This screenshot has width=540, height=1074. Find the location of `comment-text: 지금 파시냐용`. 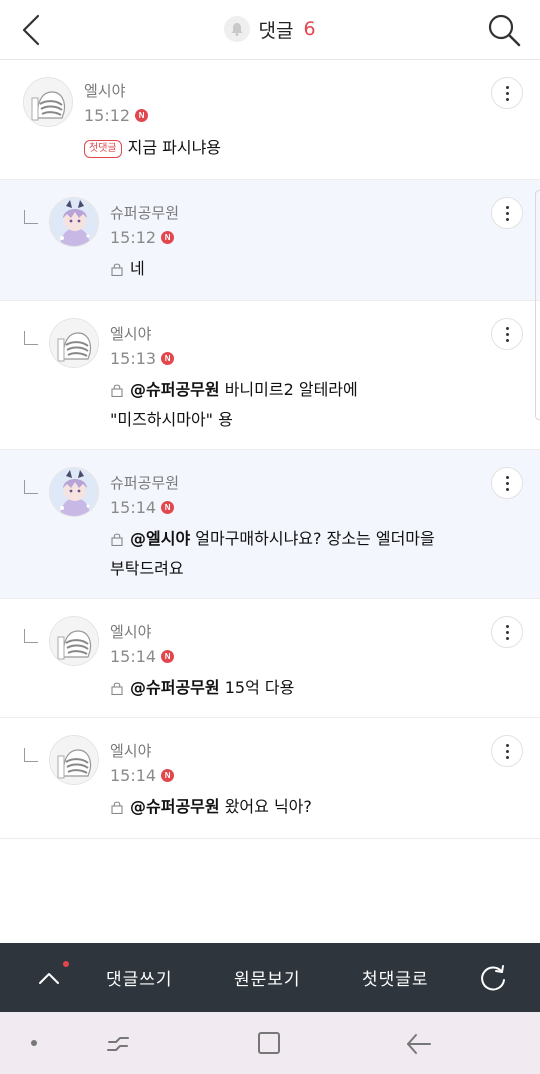

comment-text: 지금 파시냐용 is located at coordinates (174, 147).